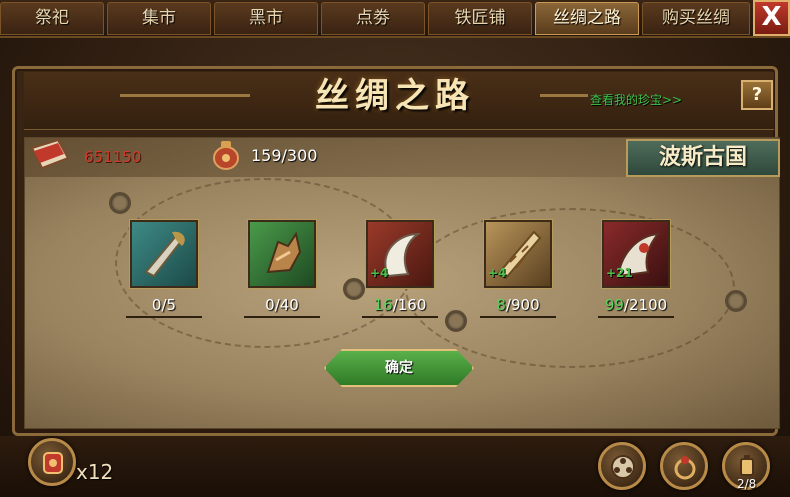  I want to click on book-value: 651150, so click(113, 157).